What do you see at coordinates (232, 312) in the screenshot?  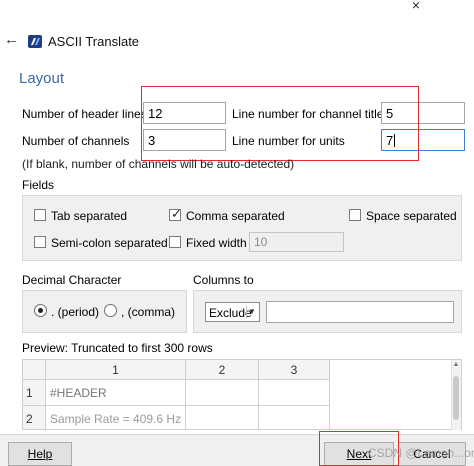 I see `columns-mode-select: Exclude ▼` at bounding box center [232, 312].